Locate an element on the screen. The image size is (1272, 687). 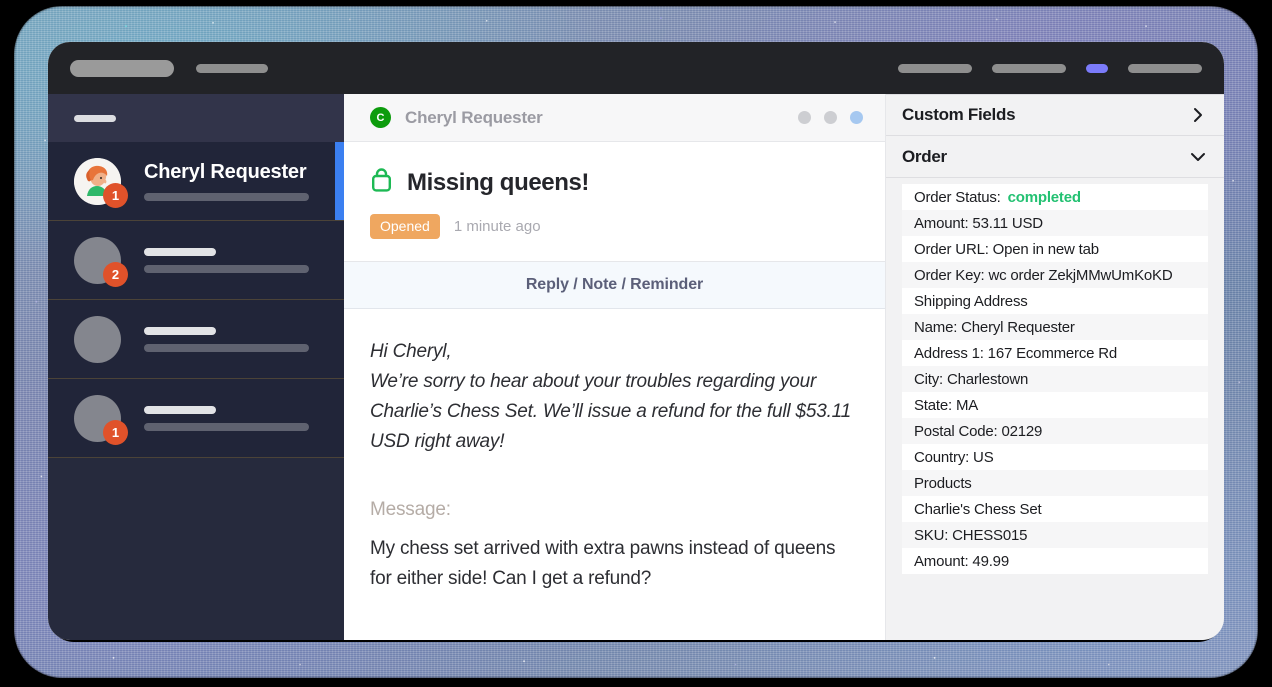
list-item-text: Cheryl Requester is located at coordinates (244, 181).